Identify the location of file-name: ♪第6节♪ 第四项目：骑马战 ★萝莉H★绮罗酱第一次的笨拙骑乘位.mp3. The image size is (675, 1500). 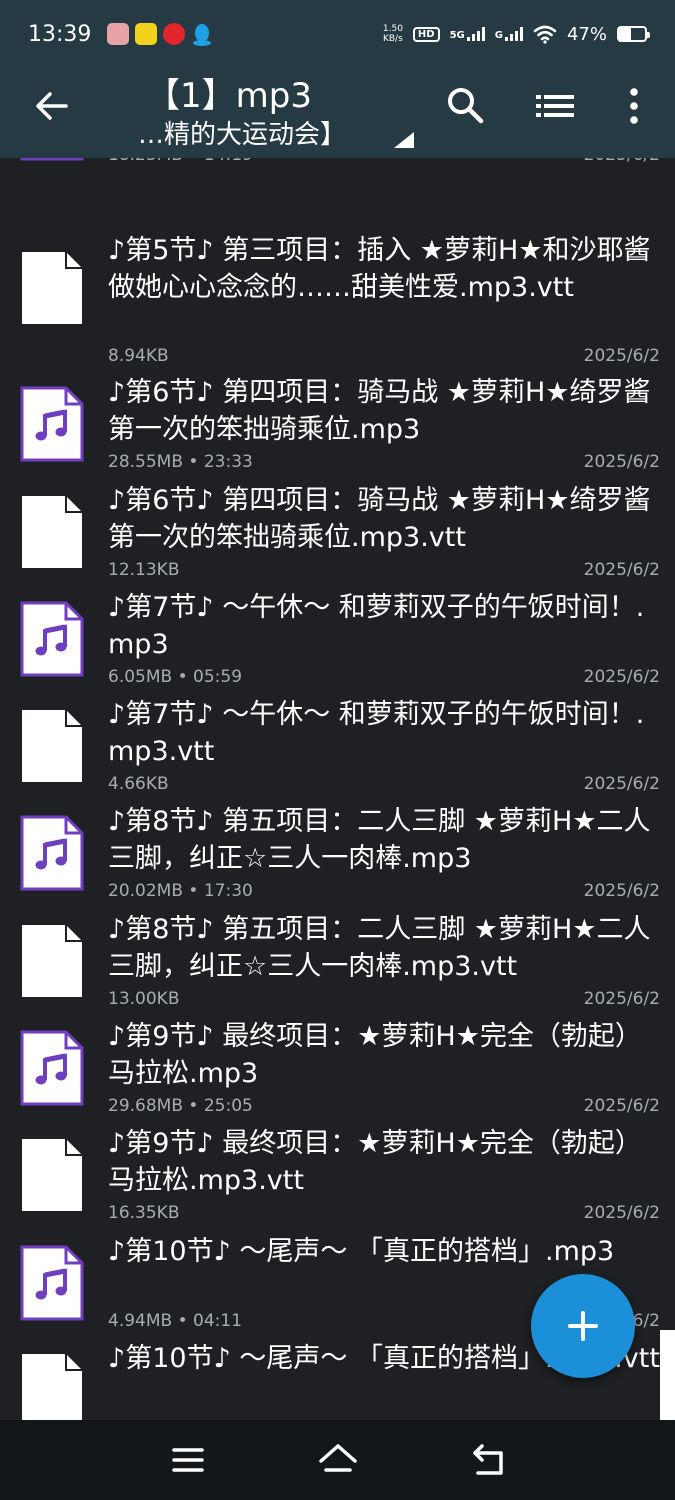
(379, 411).